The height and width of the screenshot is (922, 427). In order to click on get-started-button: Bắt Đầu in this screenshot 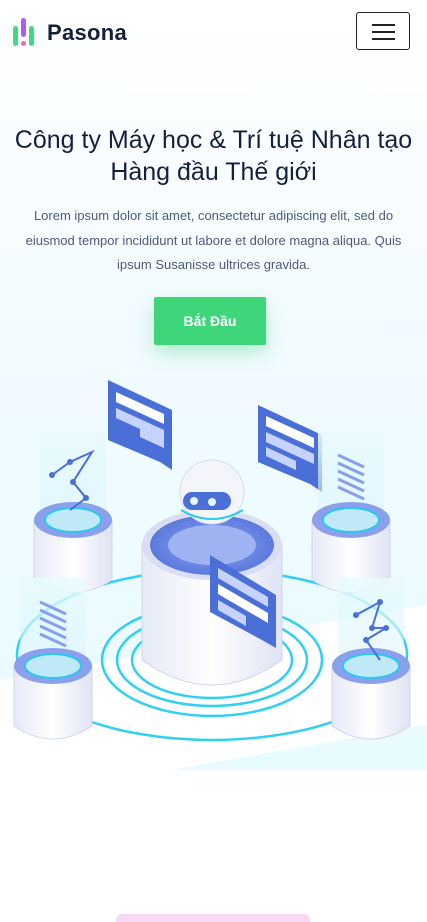, I will do `click(210, 321)`.